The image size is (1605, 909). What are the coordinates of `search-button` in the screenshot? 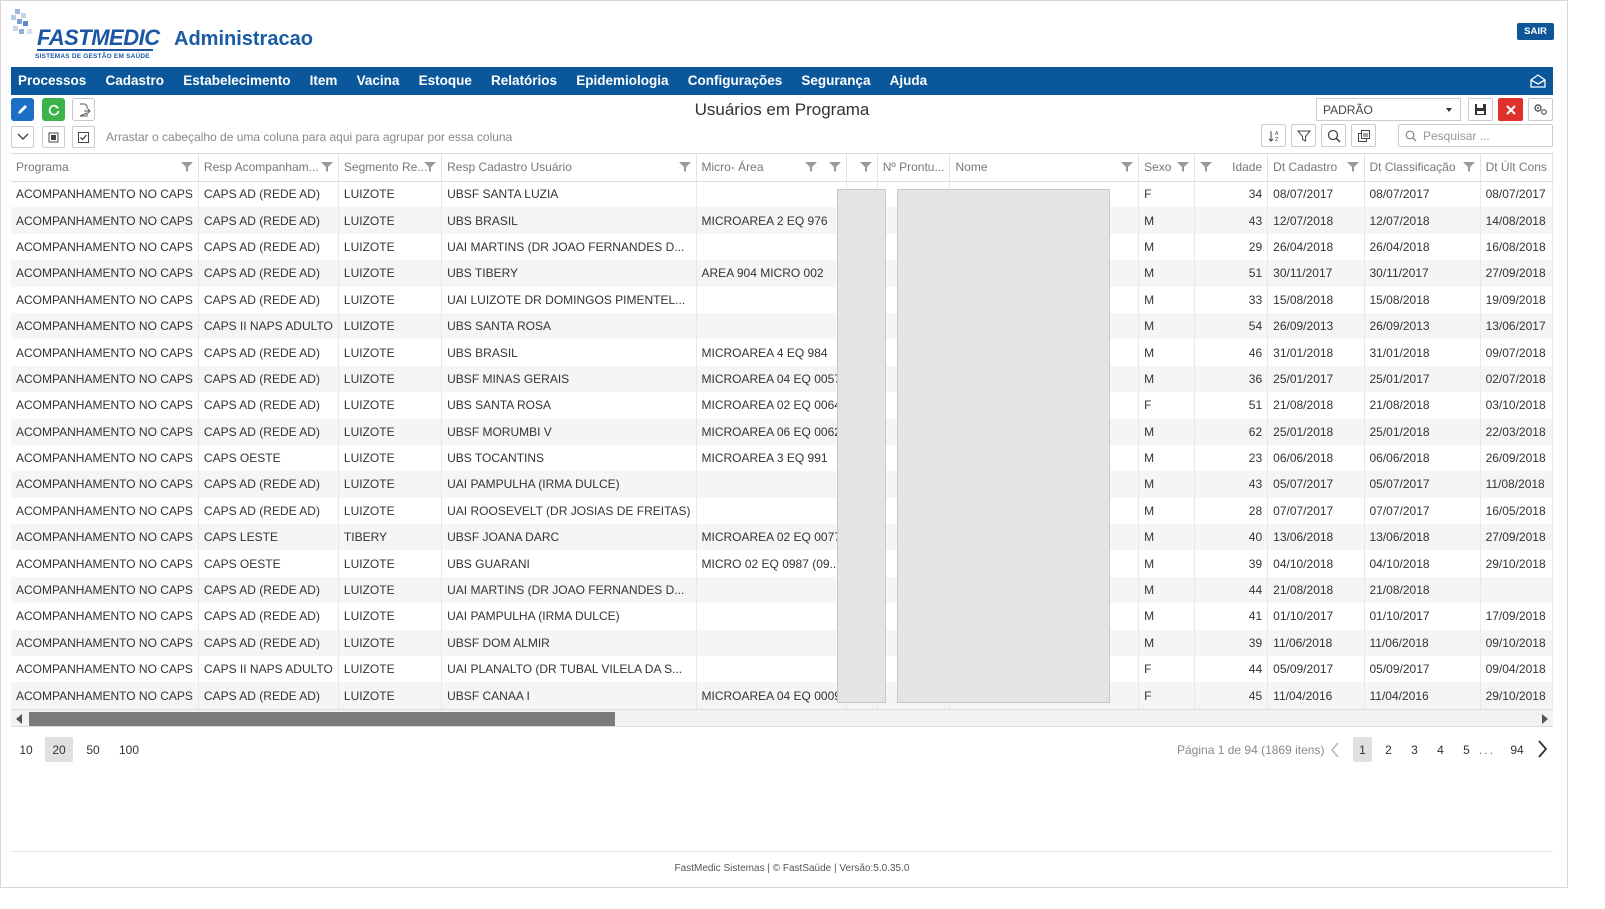 It's located at (1333, 135).